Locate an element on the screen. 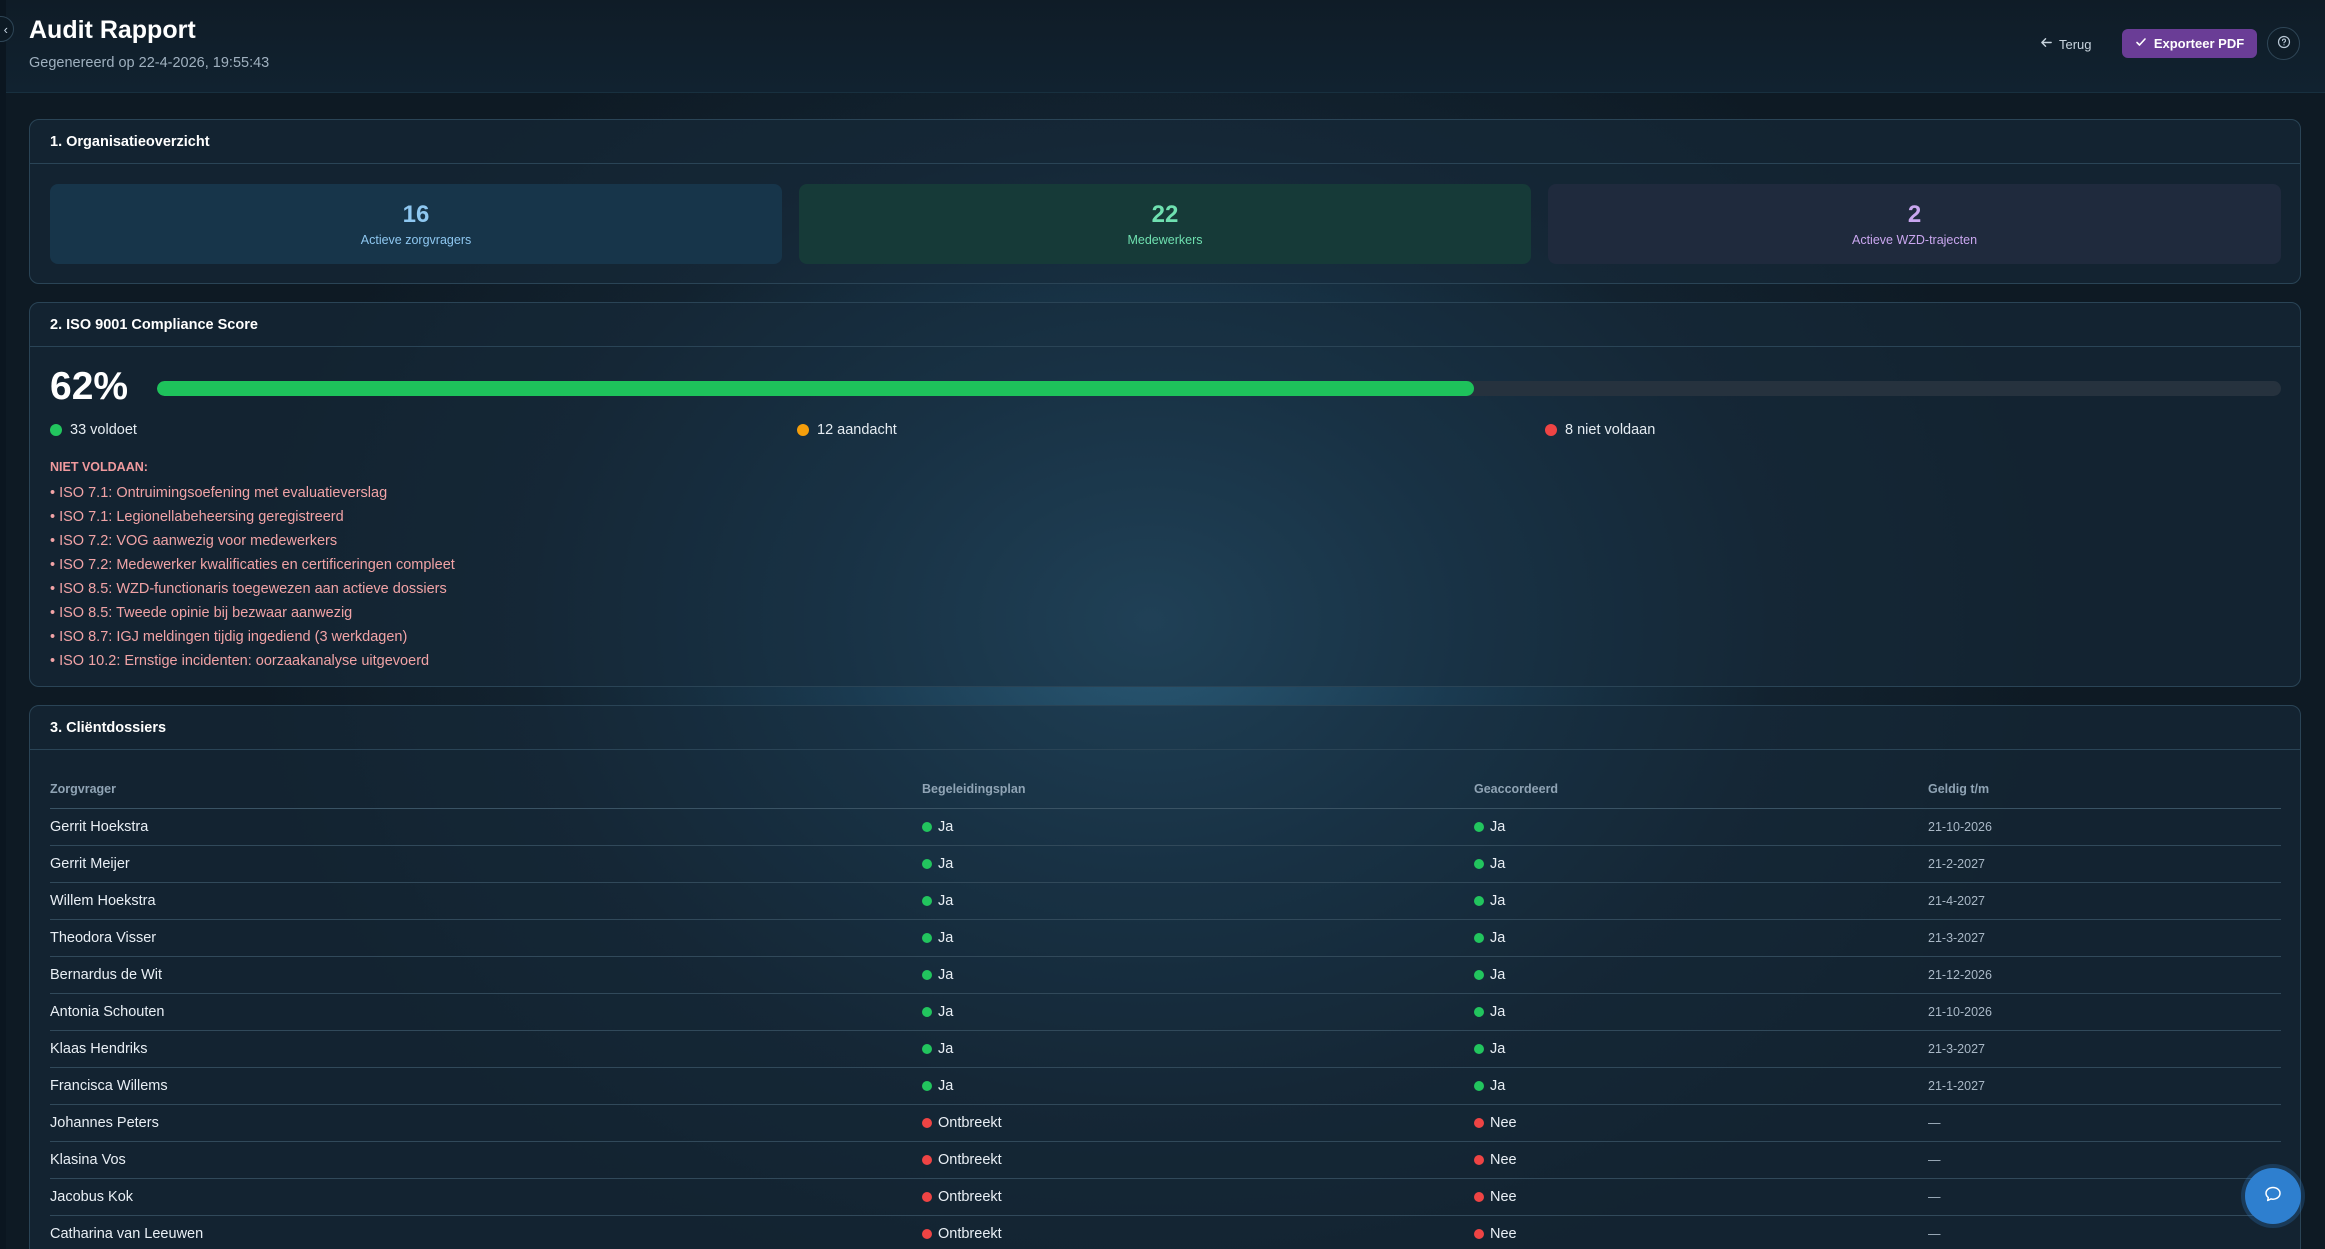  valid-until: 21-4-2027 is located at coordinates (1956, 900).